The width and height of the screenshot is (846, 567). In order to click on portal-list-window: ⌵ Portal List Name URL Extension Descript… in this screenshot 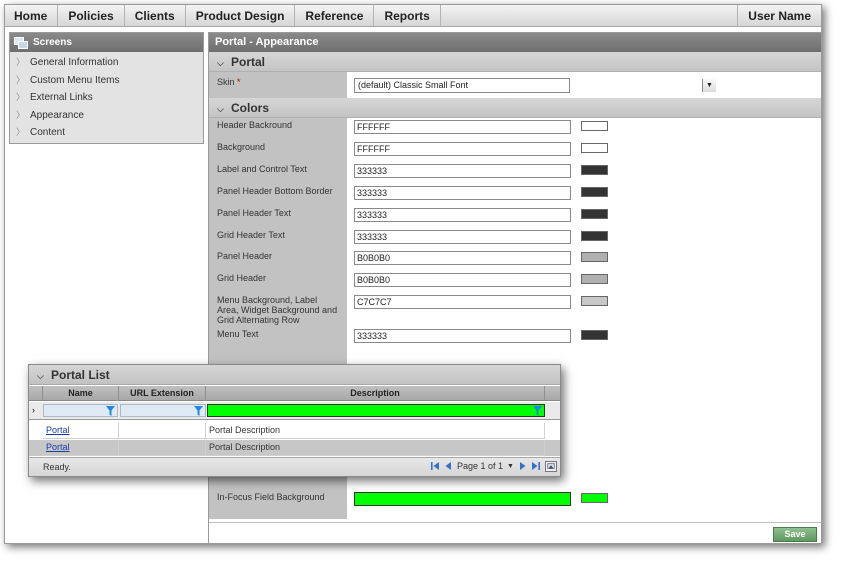, I will do `click(294, 420)`.